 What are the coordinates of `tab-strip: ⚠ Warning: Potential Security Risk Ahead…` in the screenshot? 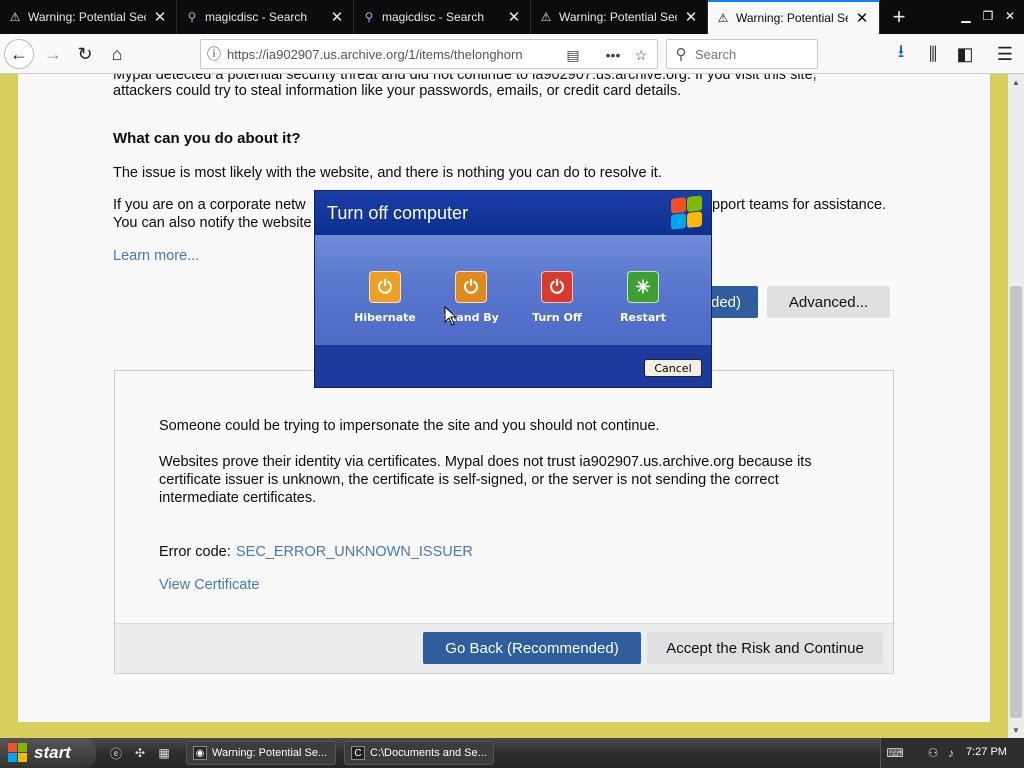 It's located at (512, 17).